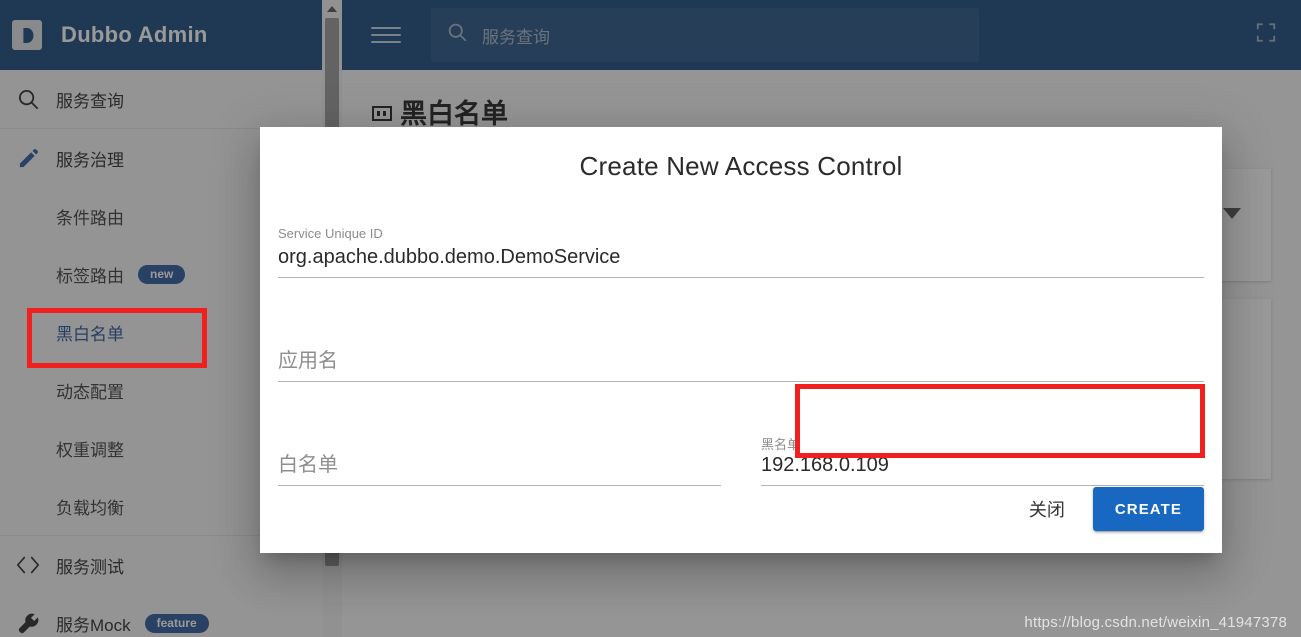  I want to click on app-name-field: 应用名, so click(741, 364).